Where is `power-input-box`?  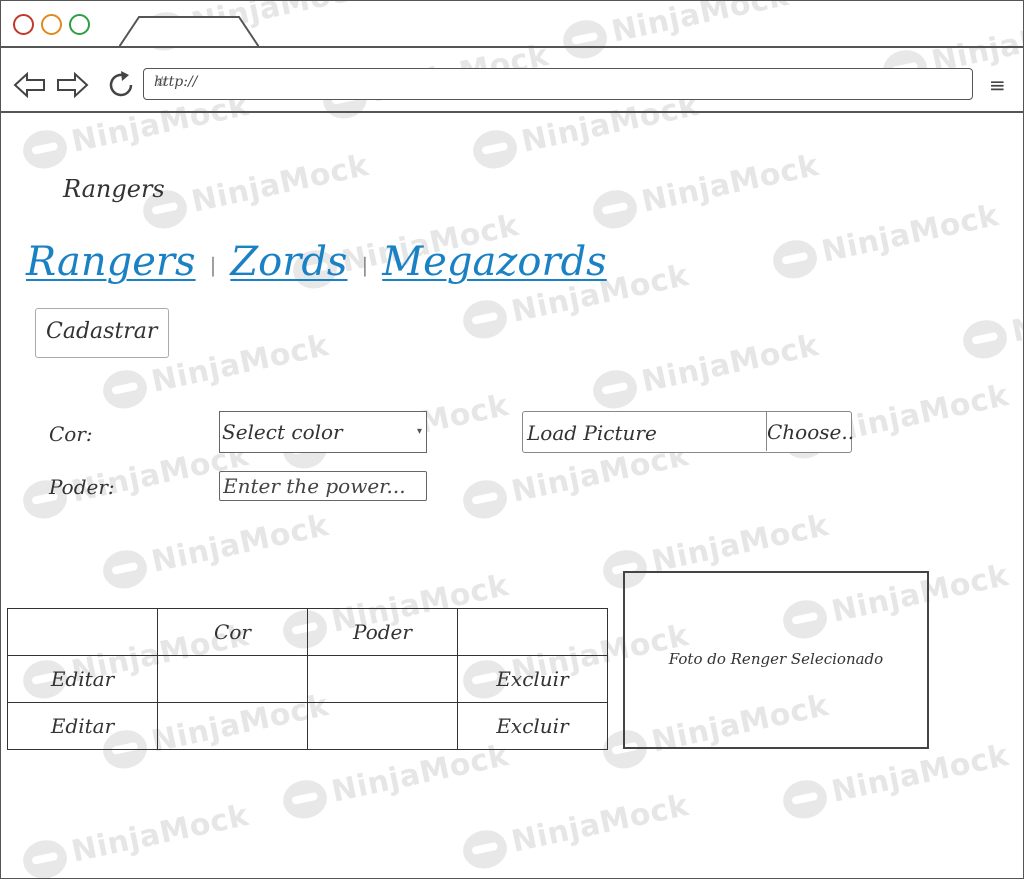 power-input-box is located at coordinates (323, 486).